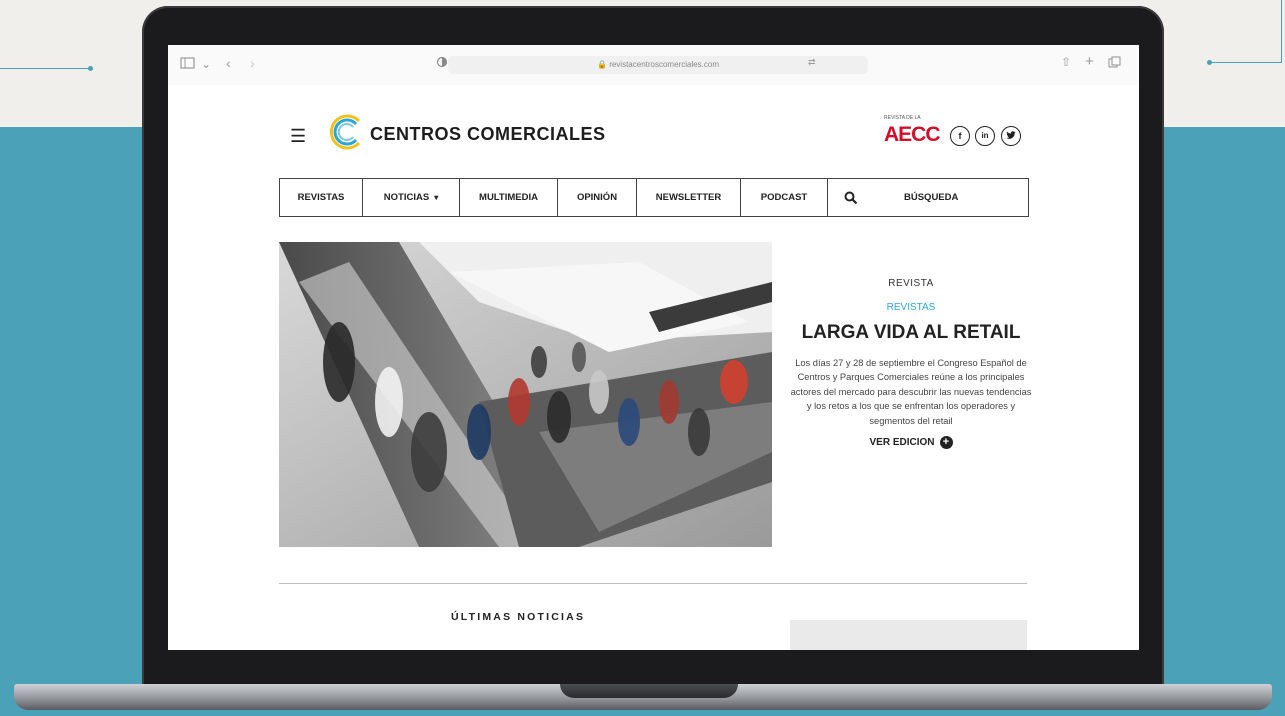  I want to click on chevron-down-icon: ⌄, so click(206, 64).